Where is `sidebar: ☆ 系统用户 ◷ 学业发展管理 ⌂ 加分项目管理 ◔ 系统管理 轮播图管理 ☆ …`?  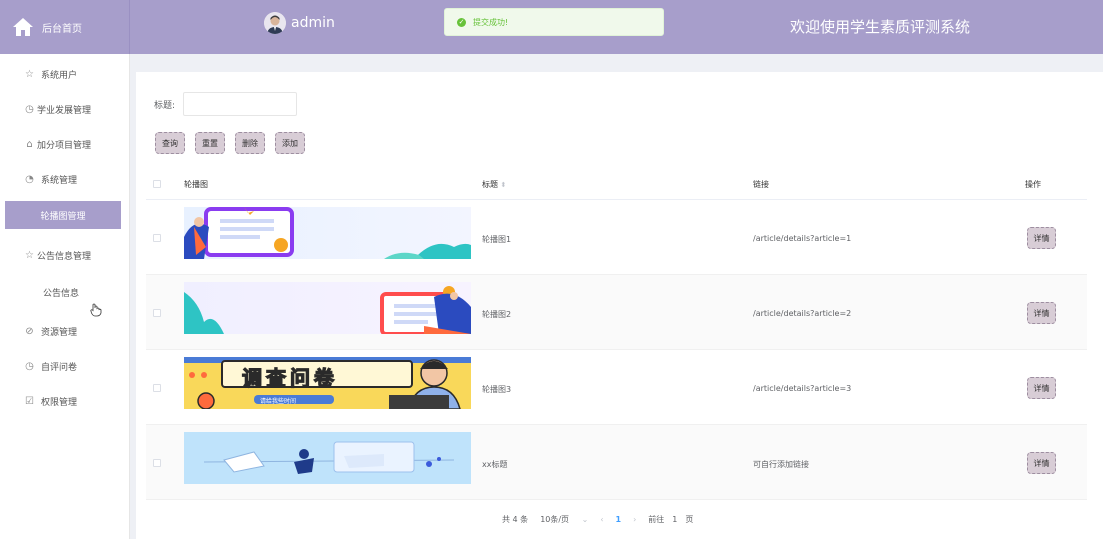
sidebar: ☆ 系统用户 ◷ 学业发展管理 ⌂ 加分项目管理 ◔ 系统管理 轮播图管理 ☆ … is located at coordinates (65, 296).